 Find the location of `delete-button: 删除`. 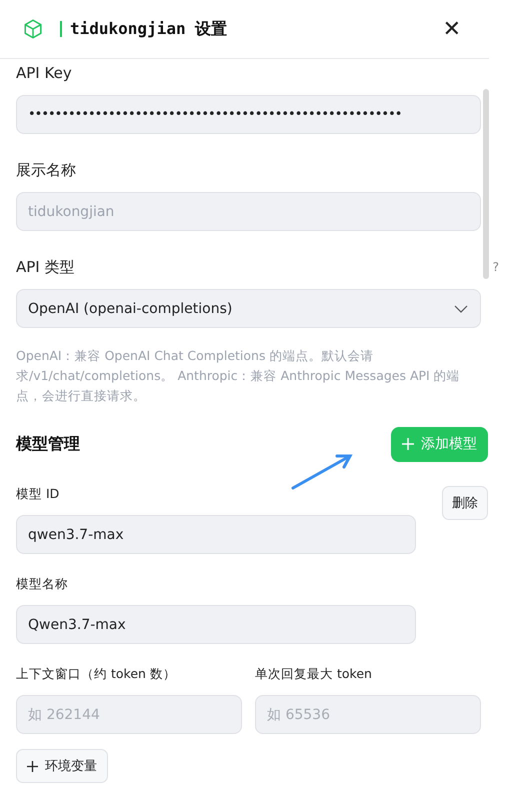

delete-button: 删除 is located at coordinates (465, 503).